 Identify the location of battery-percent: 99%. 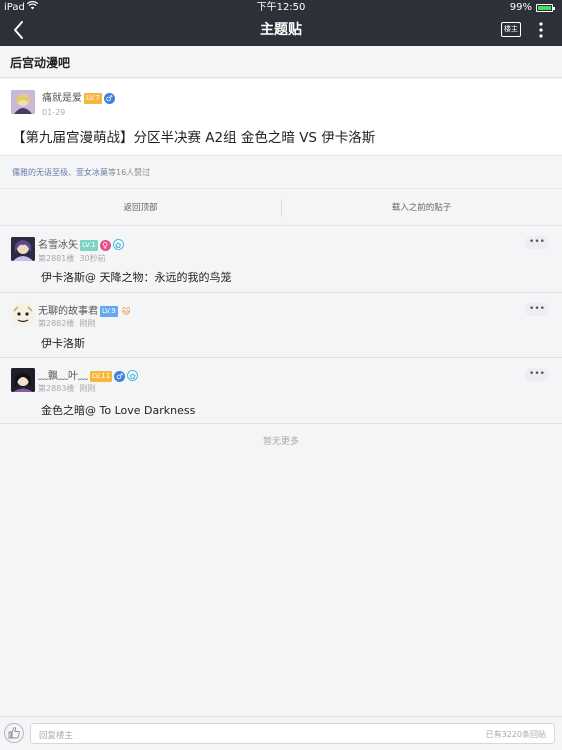
(520, 7).